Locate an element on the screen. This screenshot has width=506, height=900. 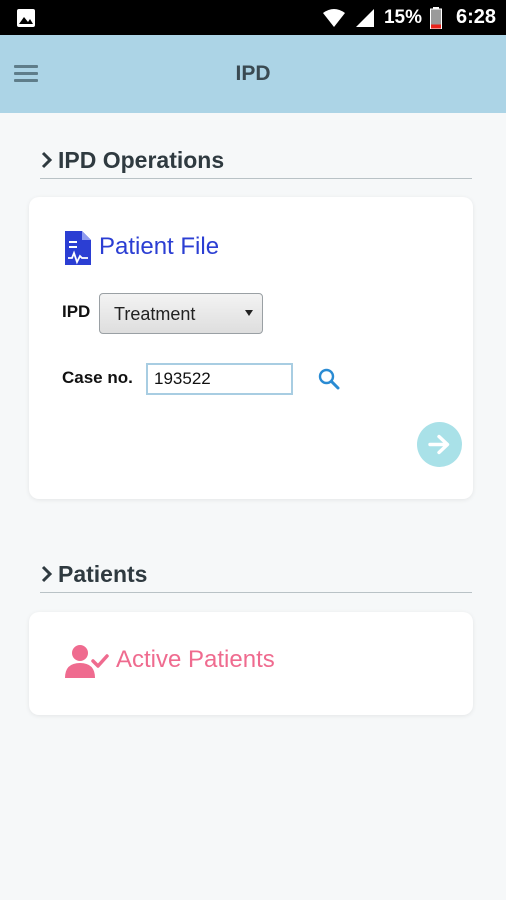
patients-header: Patients is located at coordinates (256, 576).